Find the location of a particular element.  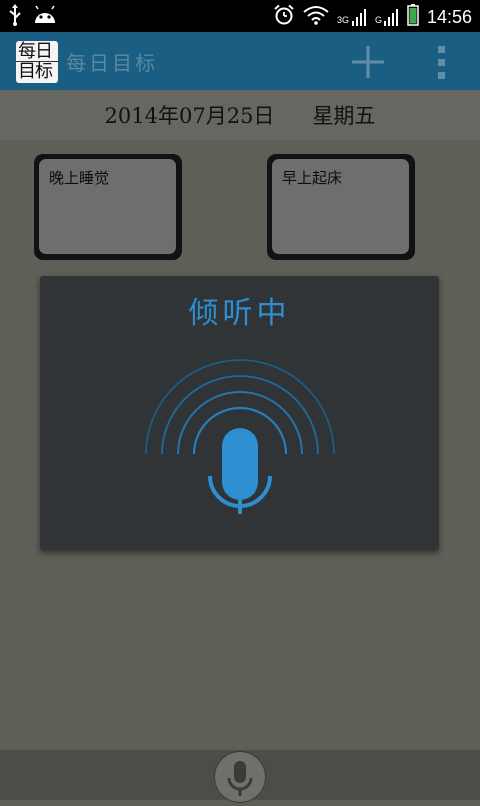

date-text: 2014年07月25日 is located at coordinates (189, 116).